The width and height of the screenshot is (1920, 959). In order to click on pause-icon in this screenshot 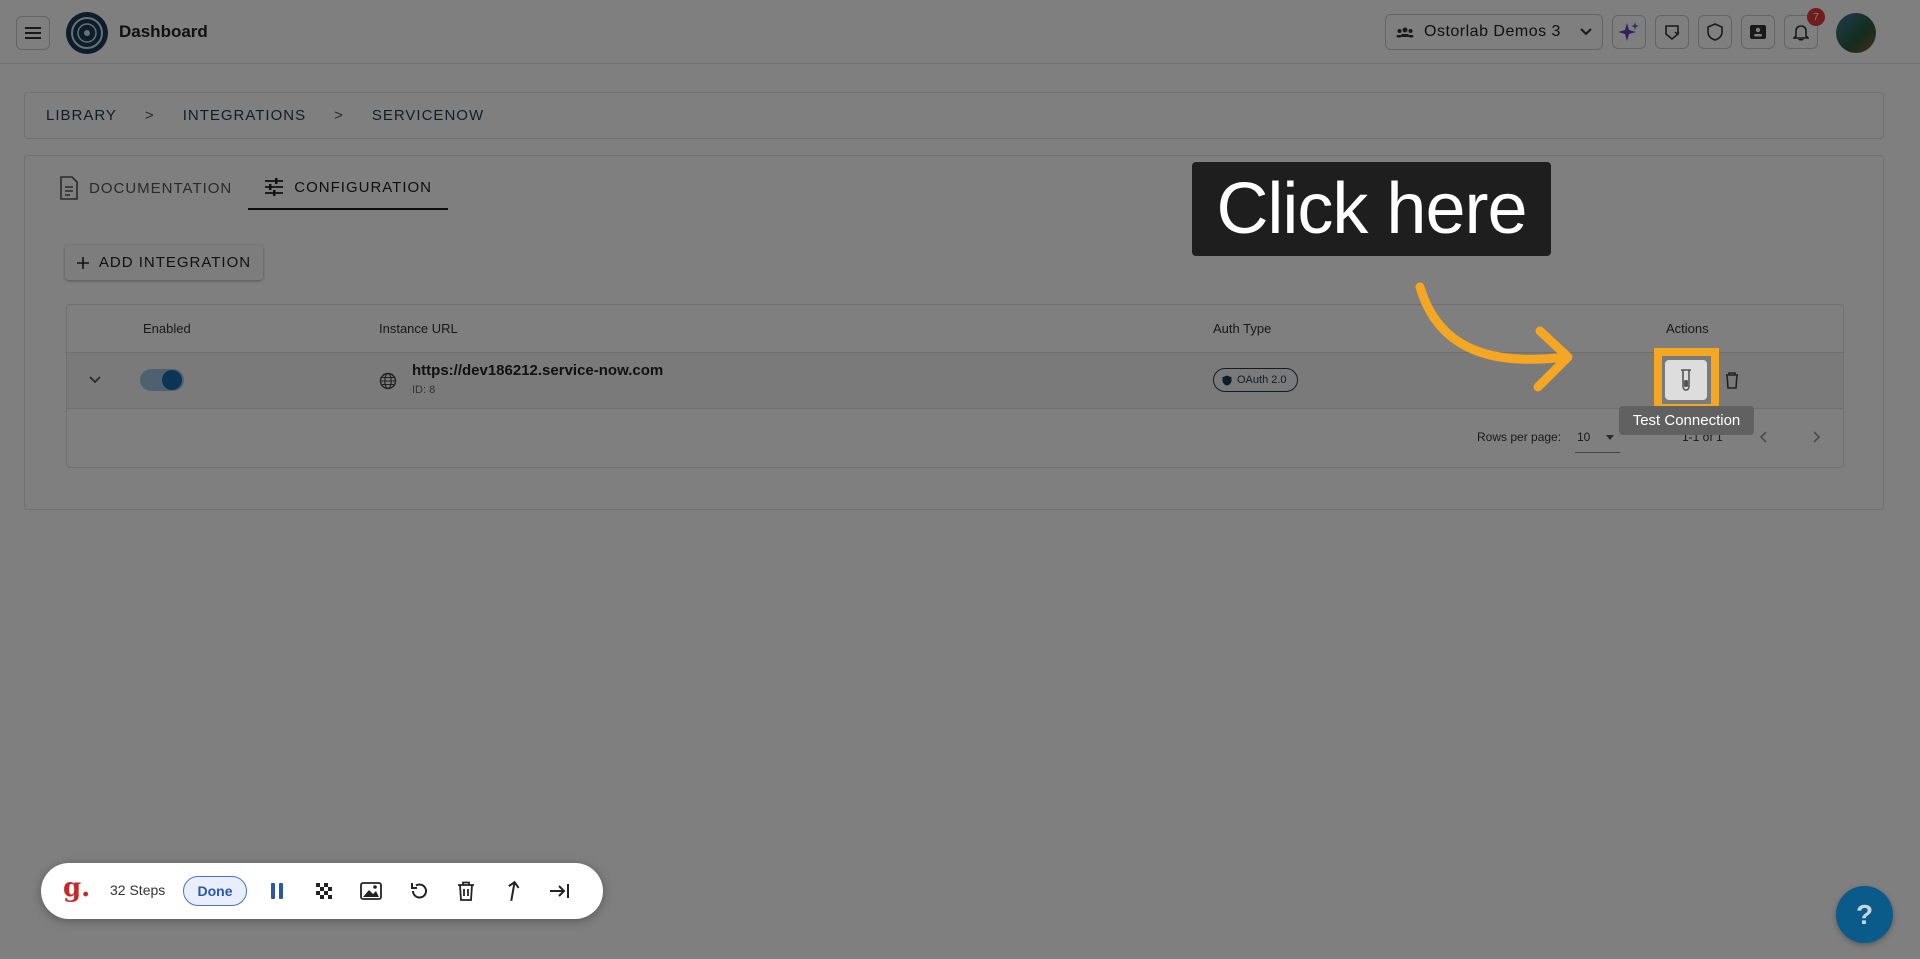, I will do `click(277, 891)`.